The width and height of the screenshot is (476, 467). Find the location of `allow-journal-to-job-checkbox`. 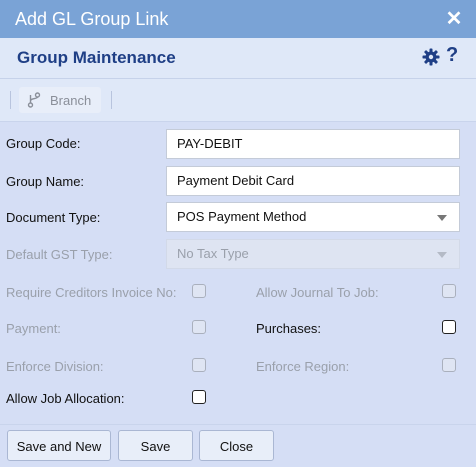

allow-journal-to-job-checkbox is located at coordinates (449, 291).